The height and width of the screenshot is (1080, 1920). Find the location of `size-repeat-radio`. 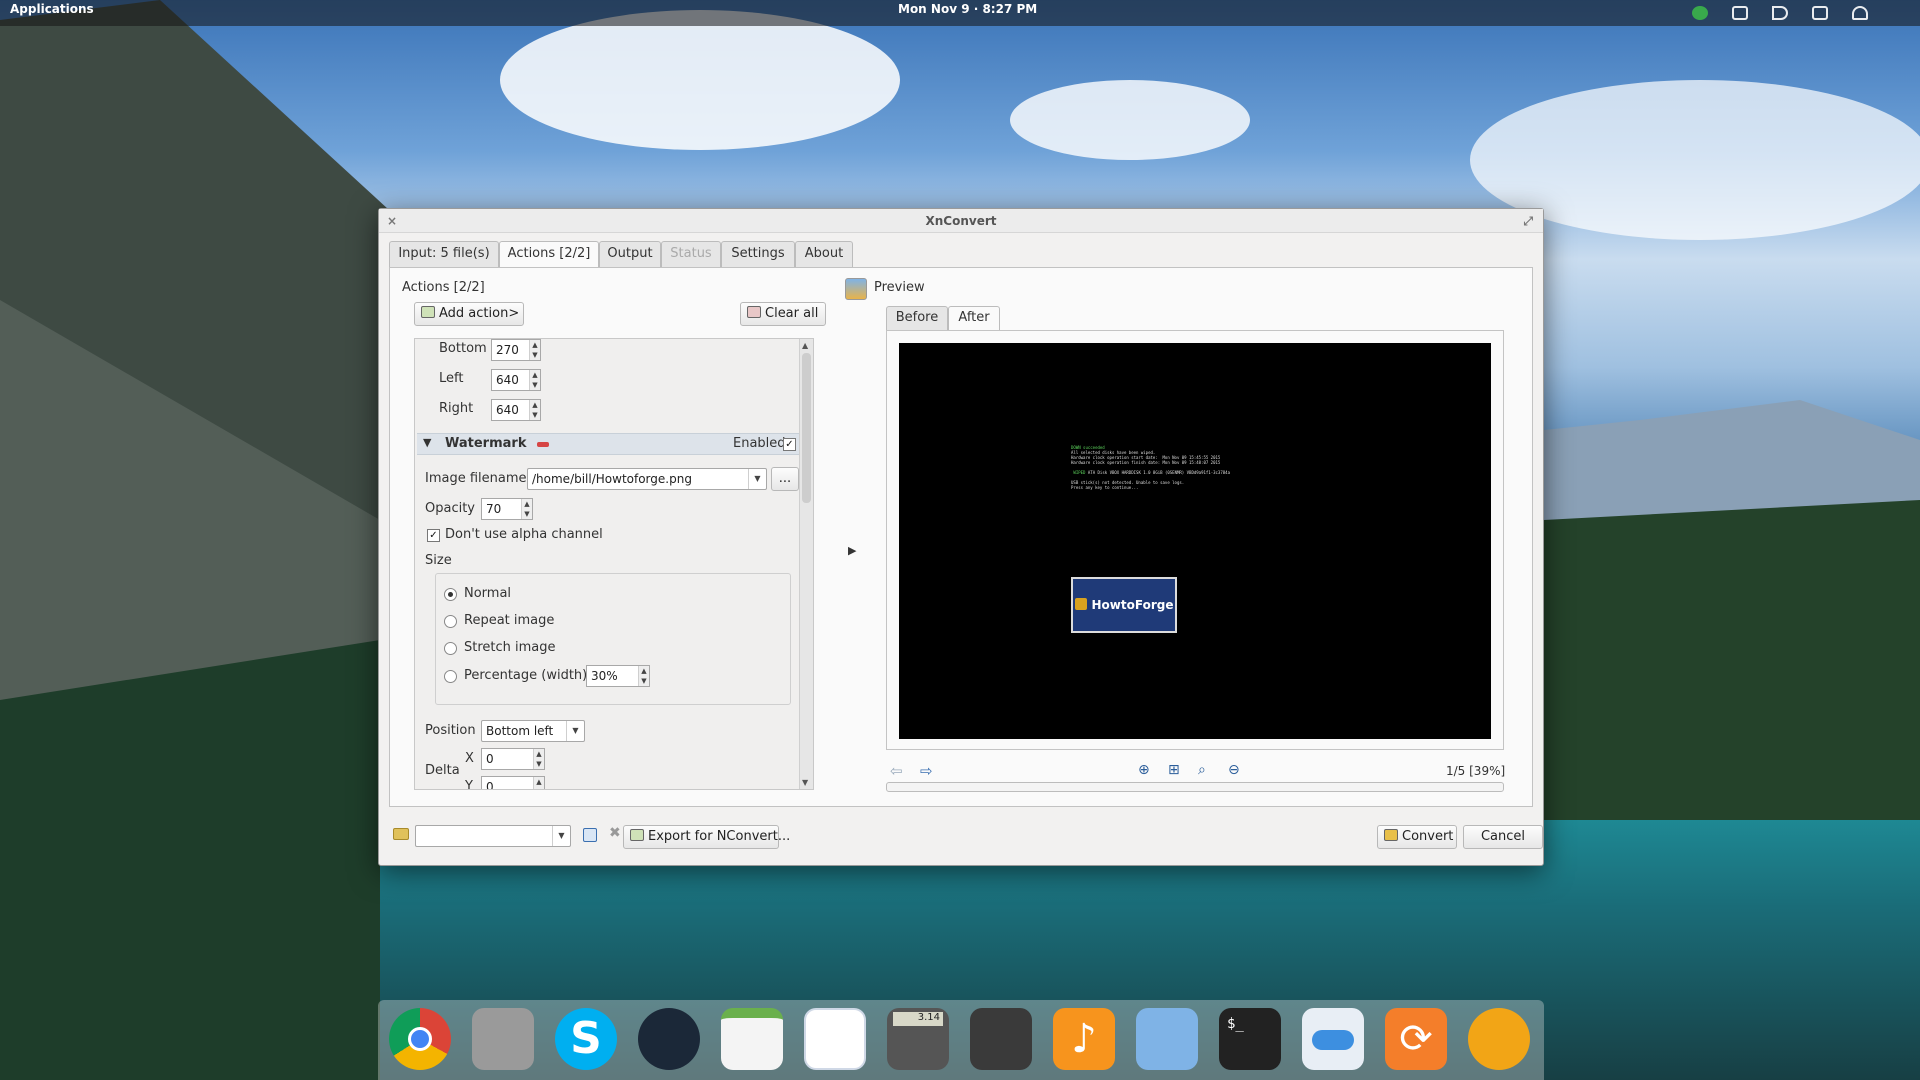

size-repeat-radio is located at coordinates (450, 621).